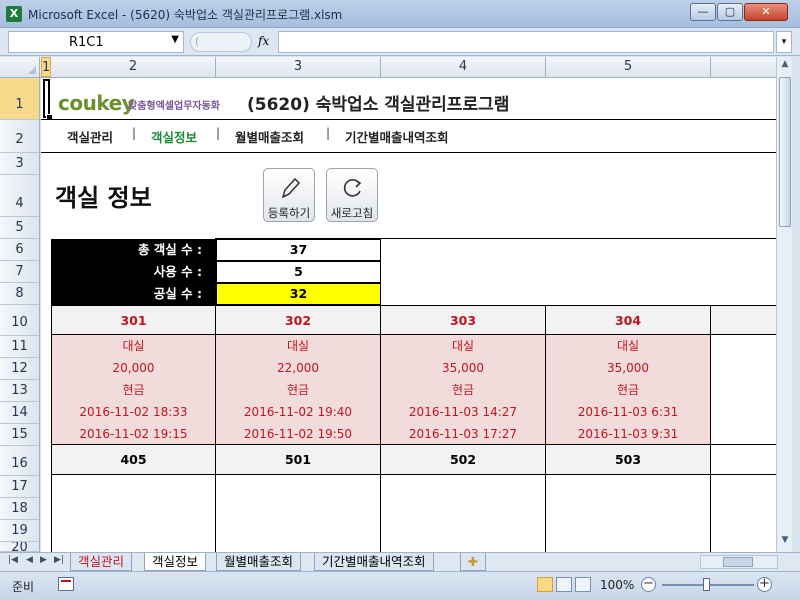 This screenshot has height=600, width=800. I want to click on row-header-8: 8, so click(20, 294).